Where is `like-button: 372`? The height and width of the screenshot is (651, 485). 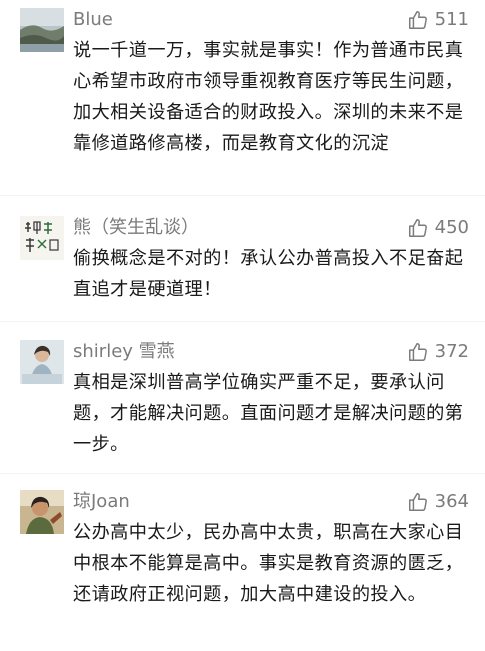 like-button: 372 is located at coordinates (438, 352).